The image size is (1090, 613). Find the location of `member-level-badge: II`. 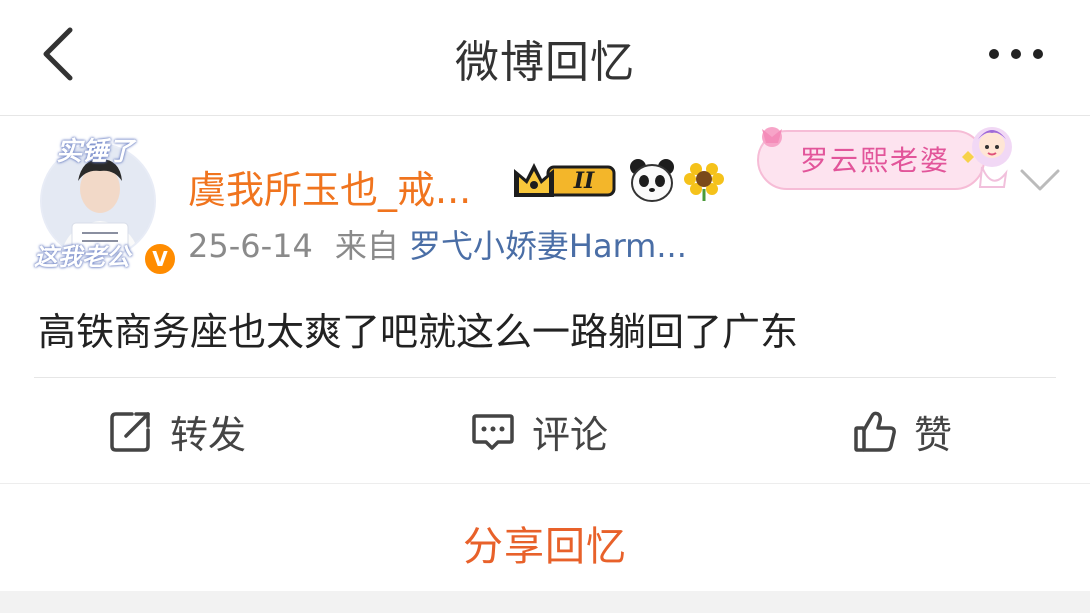

member-level-badge: II is located at coordinates (566, 180).